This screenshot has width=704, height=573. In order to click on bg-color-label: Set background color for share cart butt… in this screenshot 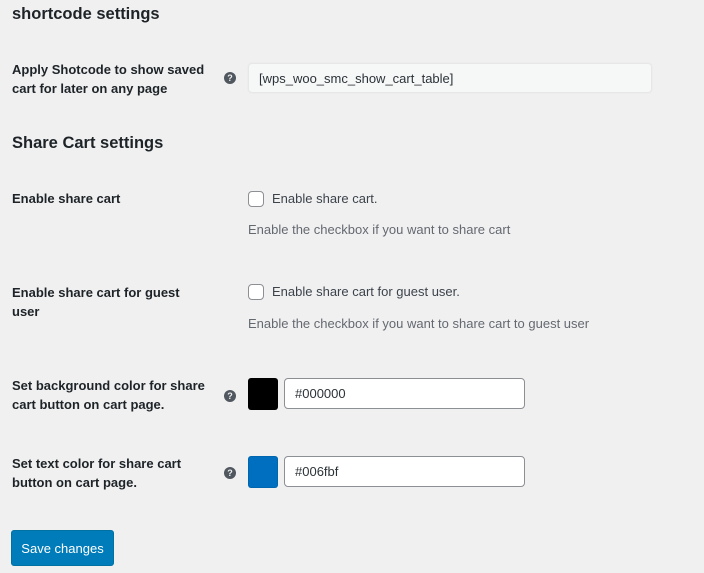, I will do `click(108, 395)`.